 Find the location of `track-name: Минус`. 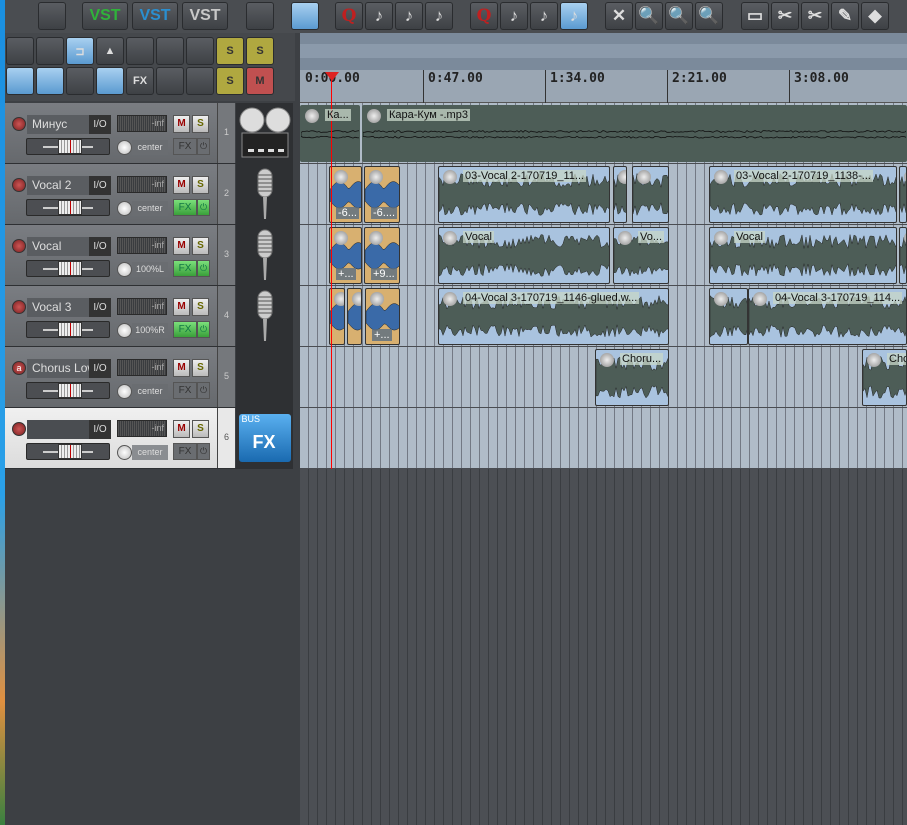

track-name: Минус is located at coordinates (58, 124).